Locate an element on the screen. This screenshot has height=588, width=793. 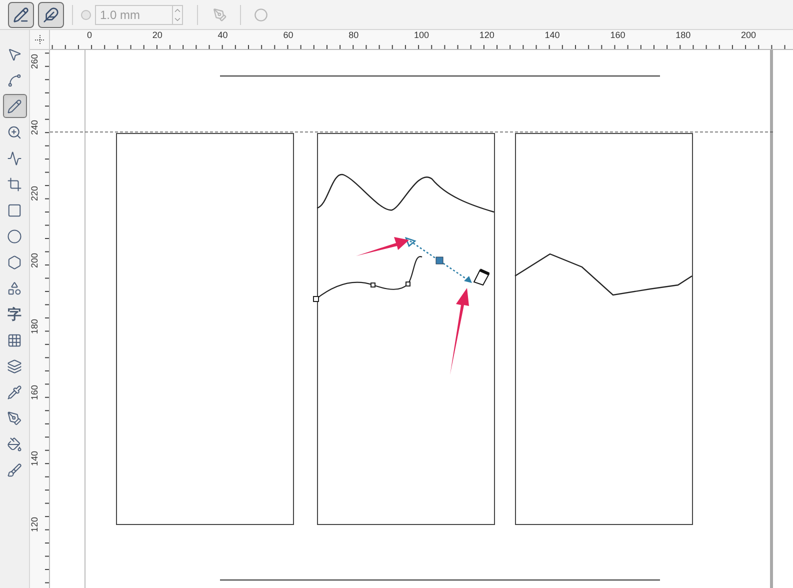
auto-close-button is located at coordinates (21, 15).